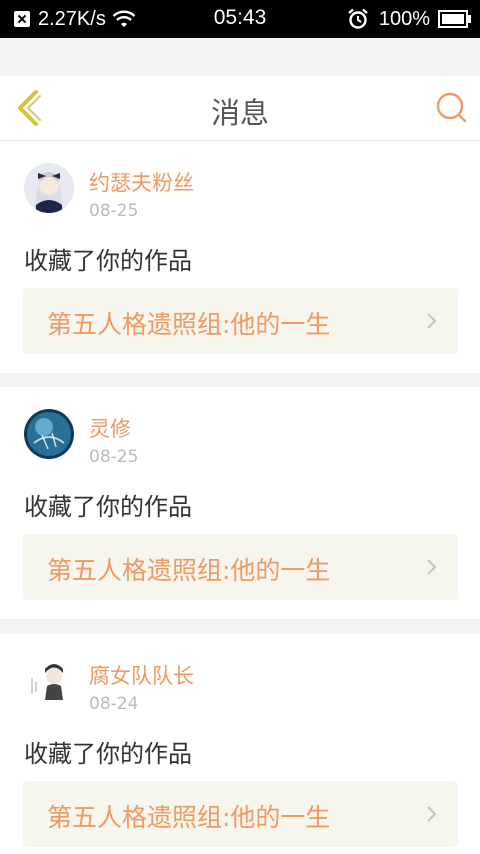  I want to click on username: 腐女队队长, so click(141, 675).